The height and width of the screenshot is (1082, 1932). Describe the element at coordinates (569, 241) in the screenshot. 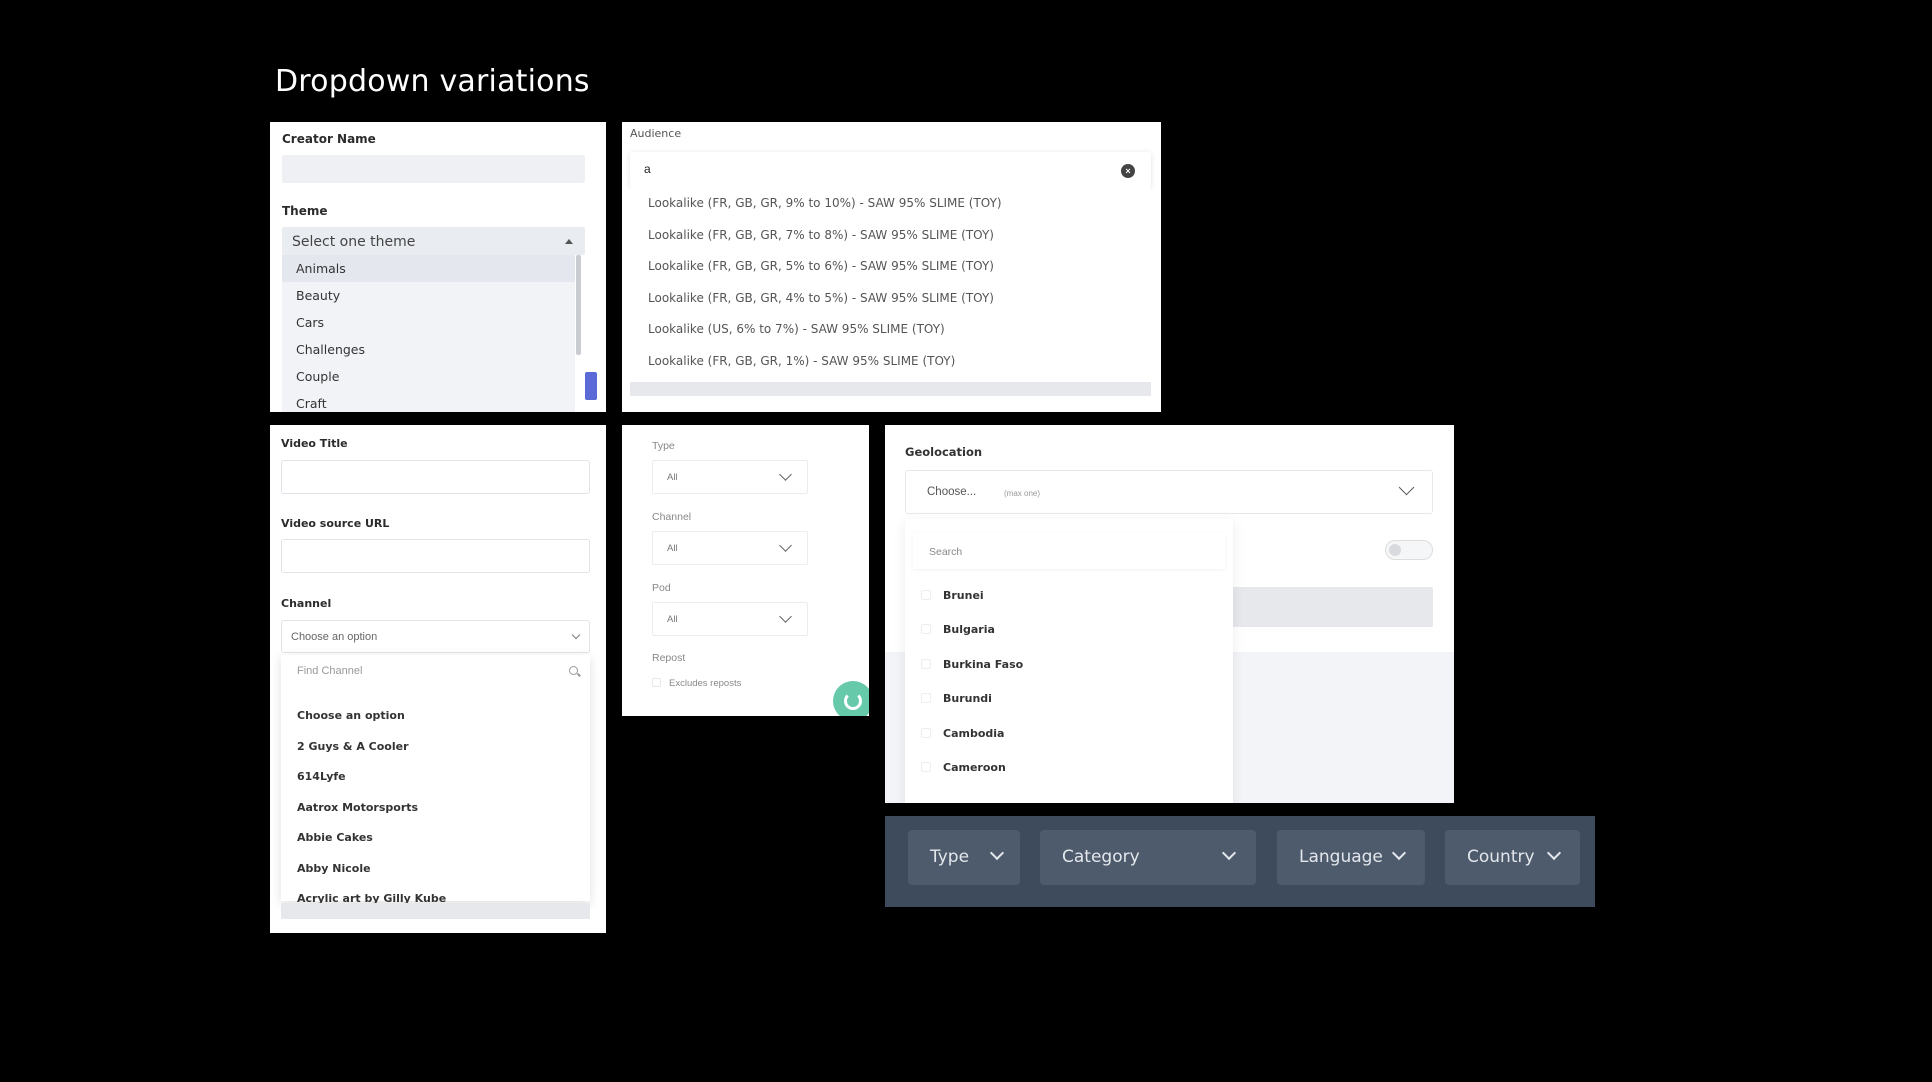

I see `caret-up-icon` at that location.